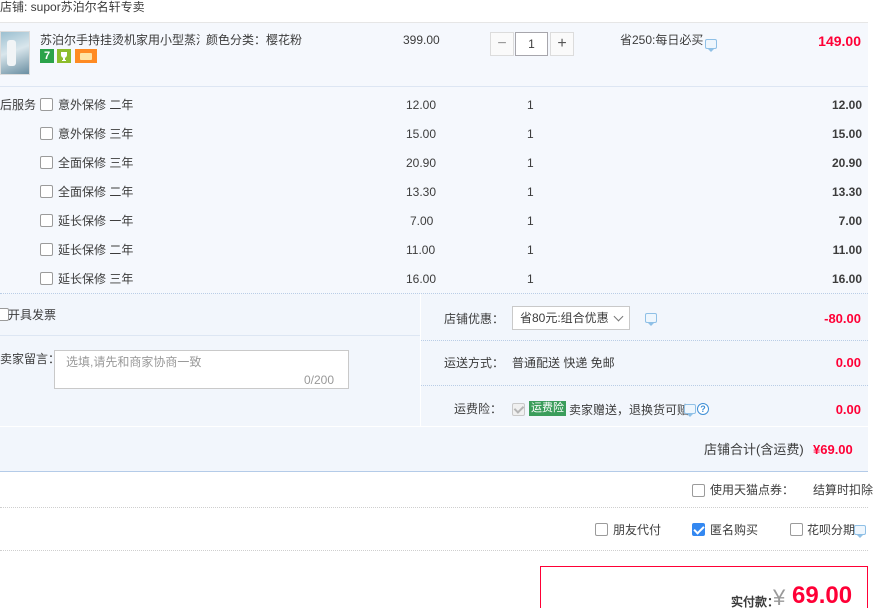 The width and height of the screenshot is (883, 608). I want to click on chevron-down-icon, so click(618, 316).